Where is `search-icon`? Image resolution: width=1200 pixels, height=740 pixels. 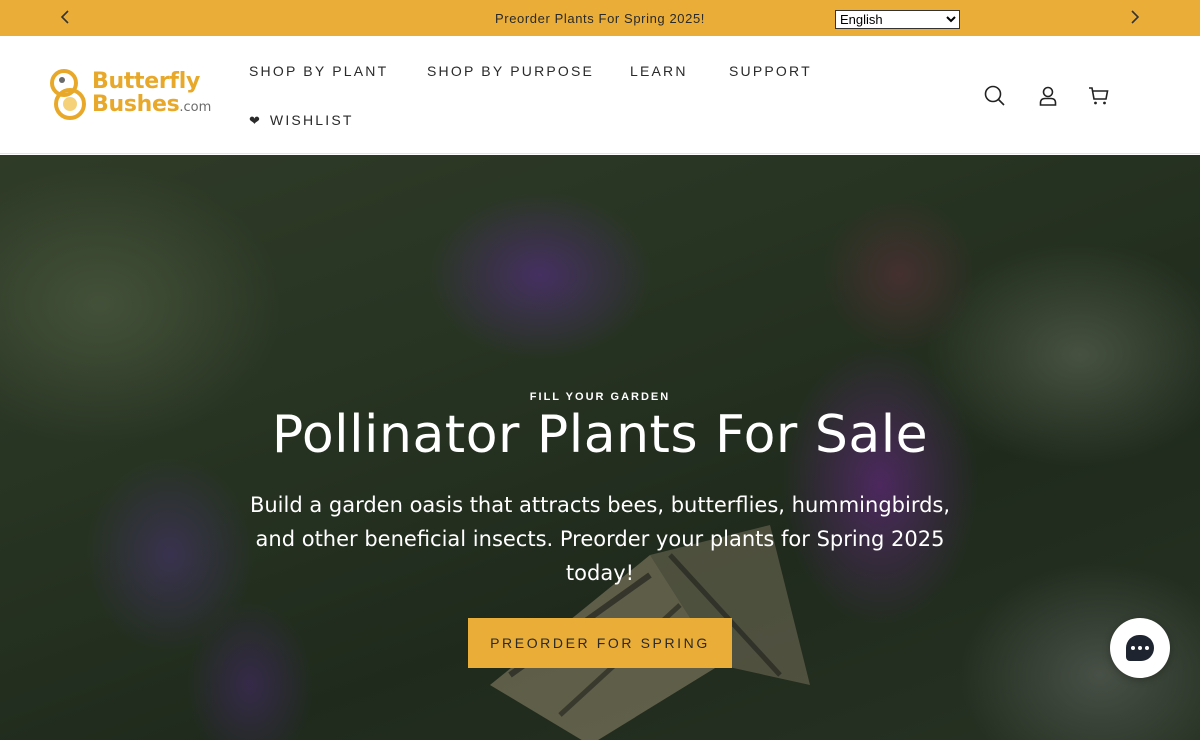
search-icon is located at coordinates (995, 96).